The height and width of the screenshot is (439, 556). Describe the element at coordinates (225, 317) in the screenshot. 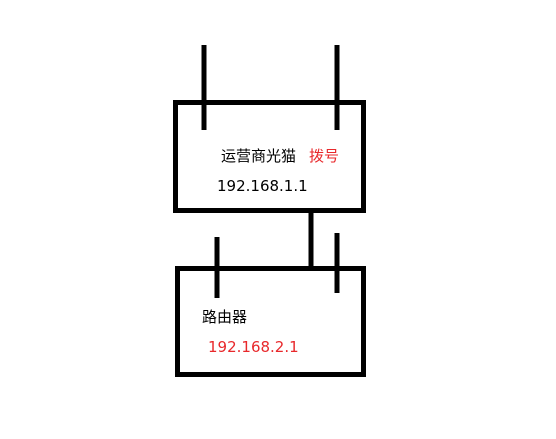

I see `router-name-label: 路由器` at that location.